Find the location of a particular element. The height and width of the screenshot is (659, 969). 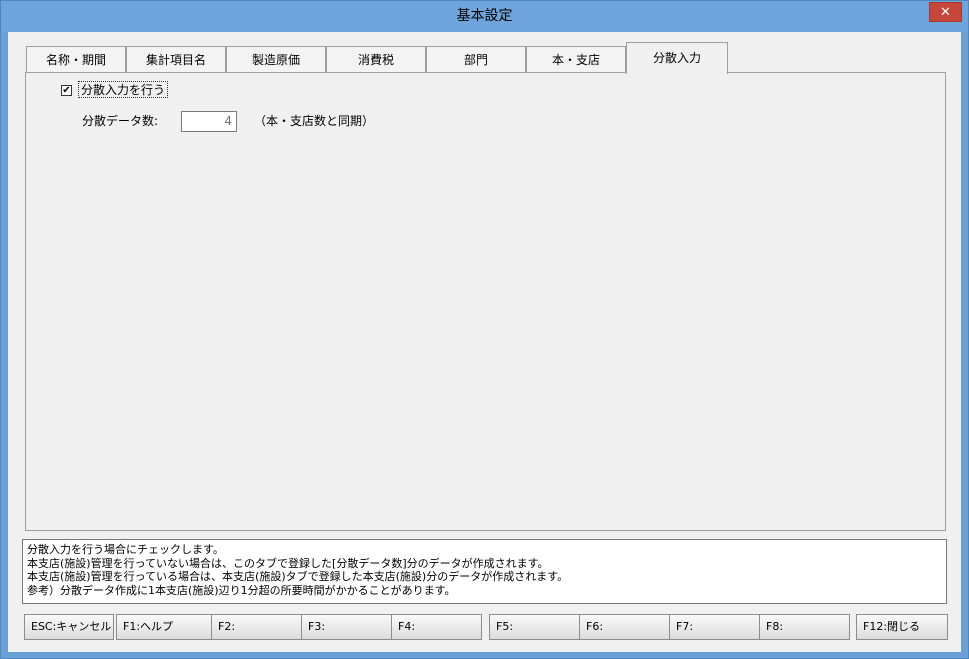

f4-button: F4: is located at coordinates (436, 627).